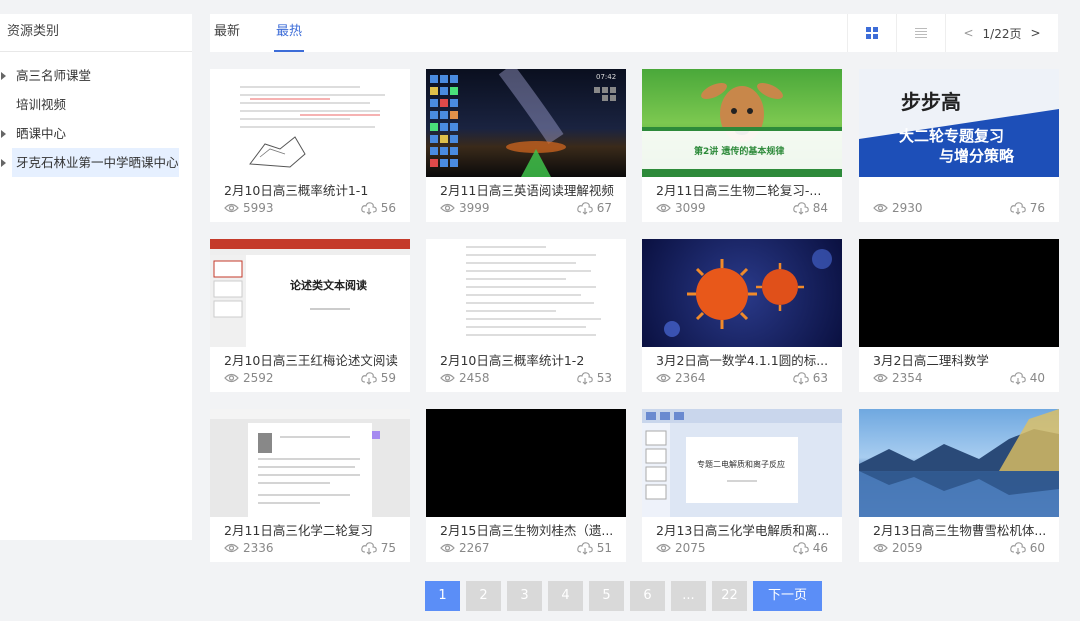  Describe the element at coordinates (526, 123) in the screenshot. I see `thumbnail-desktop-night-sky: 07:42` at that location.